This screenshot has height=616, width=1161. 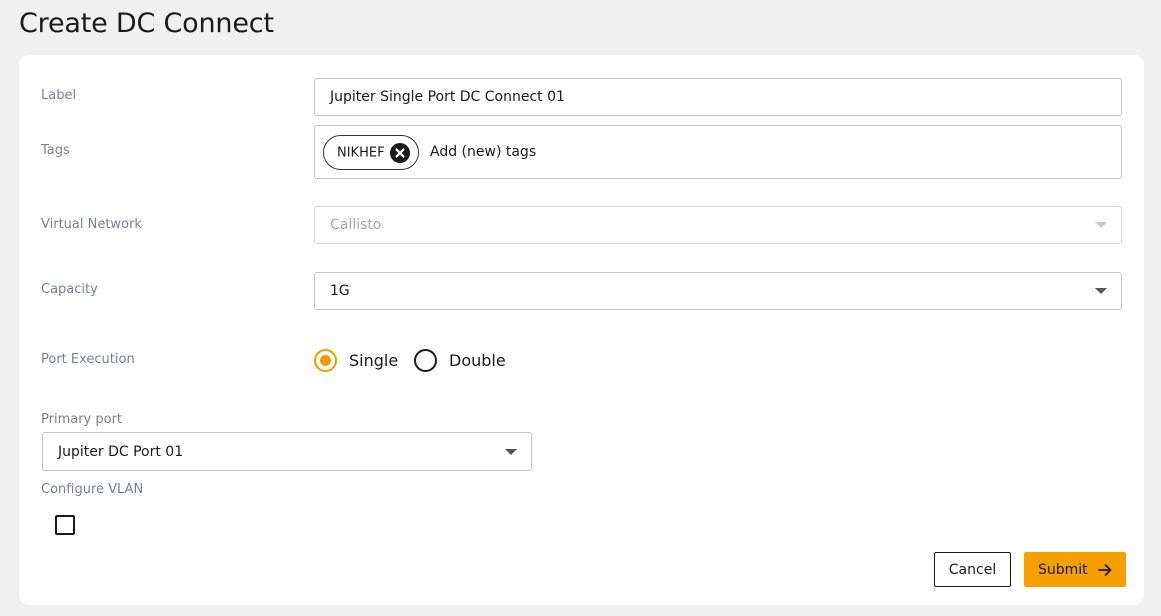 What do you see at coordinates (146, 23) in the screenshot?
I see `page-title: Create DC Connect` at bounding box center [146, 23].